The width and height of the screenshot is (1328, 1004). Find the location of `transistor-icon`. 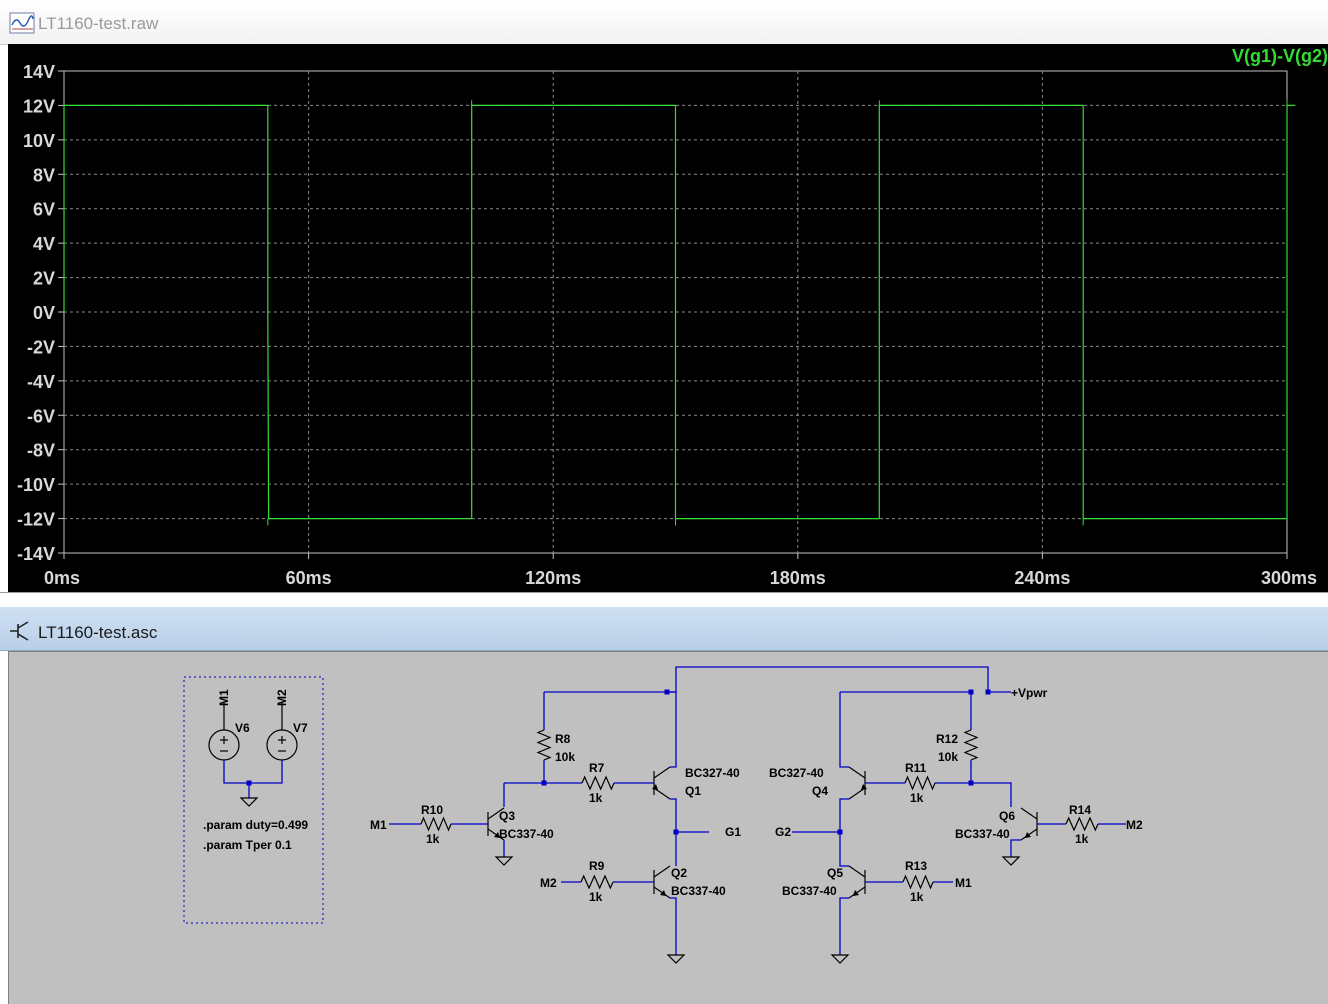

transistor-icon is located at coordinates (19, 631).